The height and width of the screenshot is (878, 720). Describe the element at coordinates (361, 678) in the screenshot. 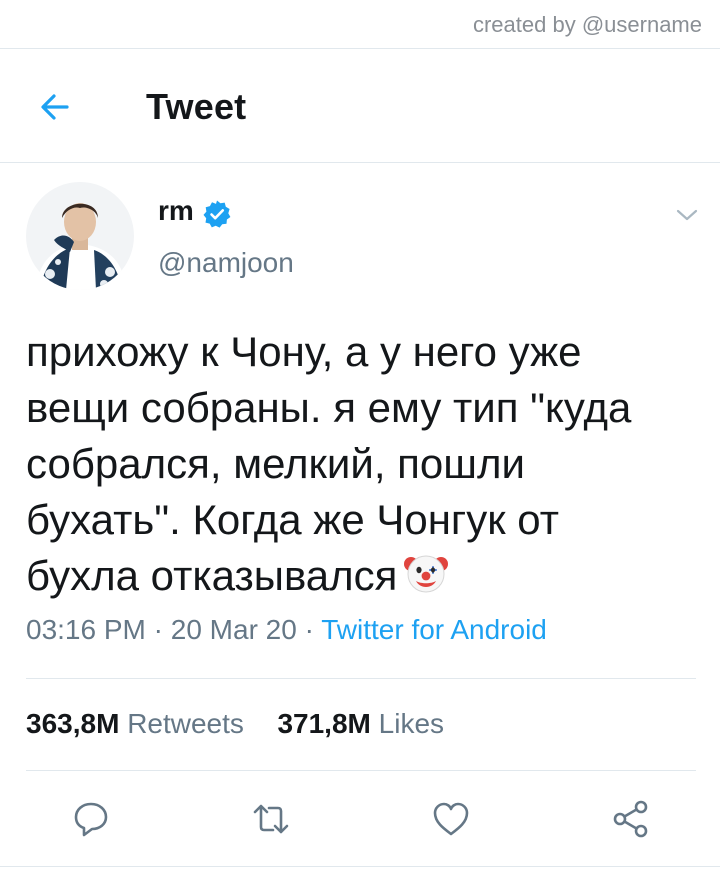

I see `meta-divider` at that location.